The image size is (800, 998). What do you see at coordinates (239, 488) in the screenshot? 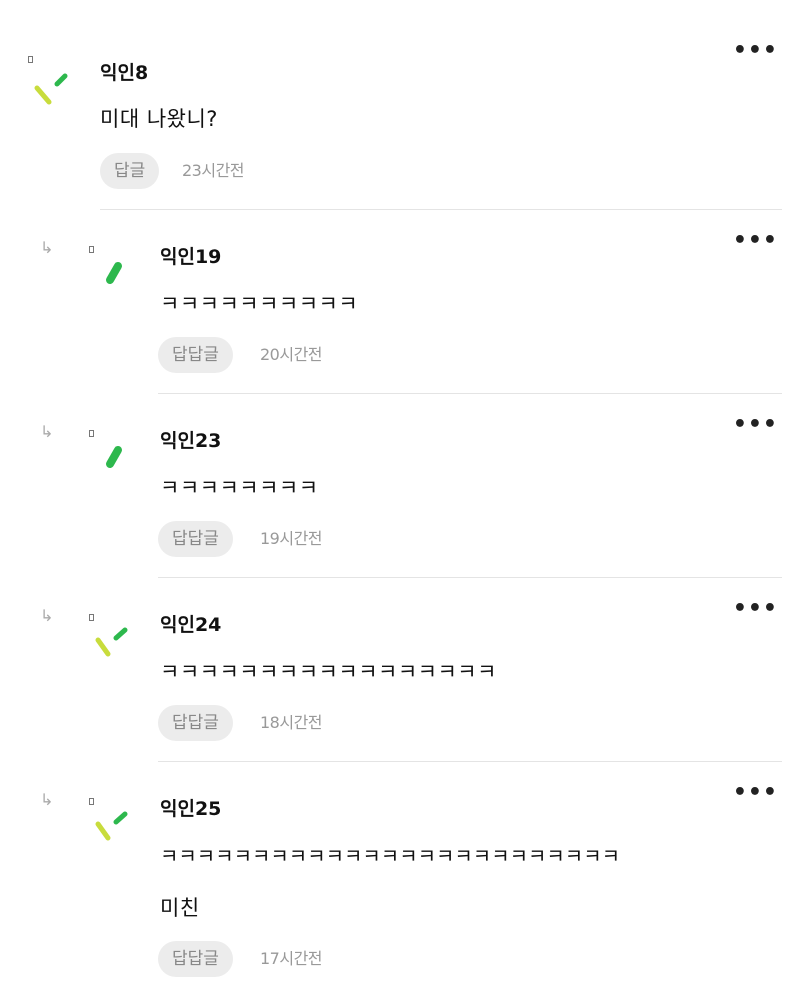
I see `comment-text: ㅋㅋㅋㅋㅋㅋㅋㅋ` at bounding box center [239, 488].